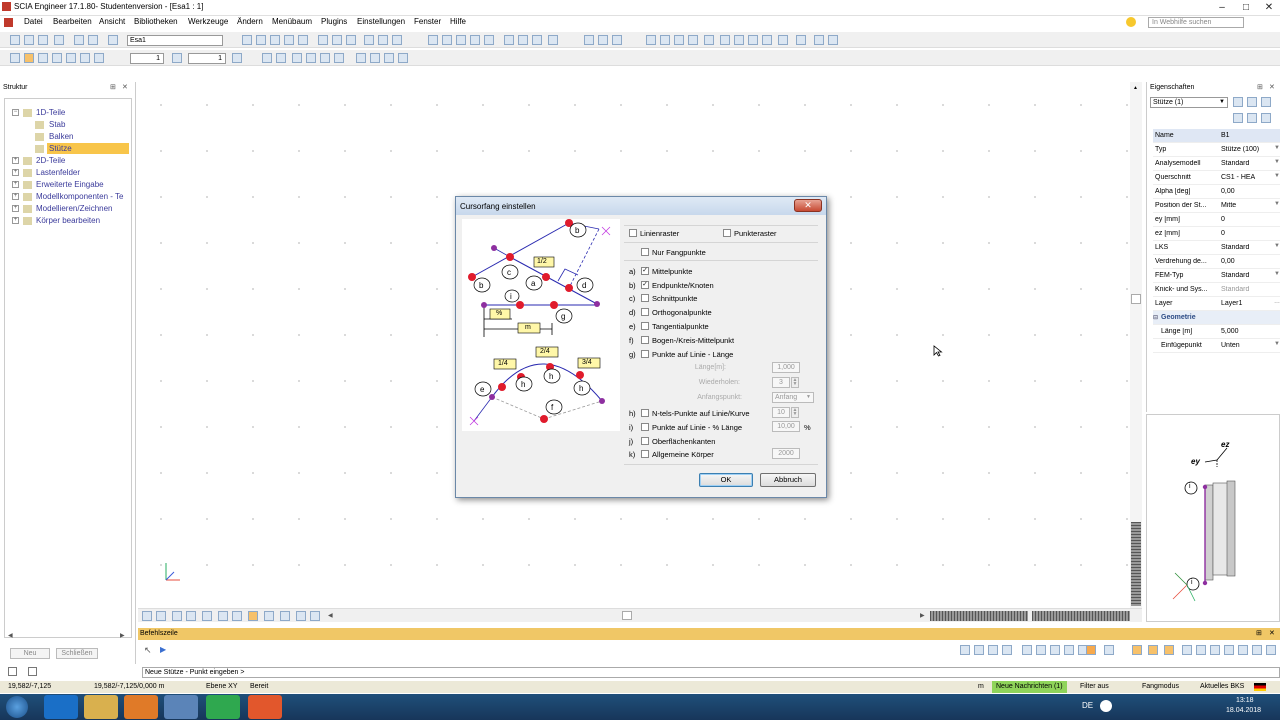 This screenshot has height=720, width=1280. Describe the element at coordinates (50, 112) in the screenshot. I see `tree-item-1d-teile: 1D-Teile` at that location.